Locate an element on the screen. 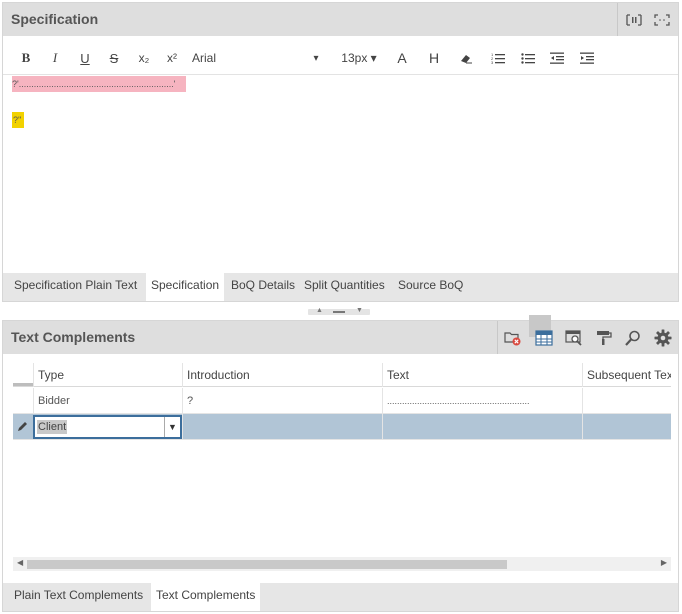  type-select-value: Client is located at coordinates (52, 427).